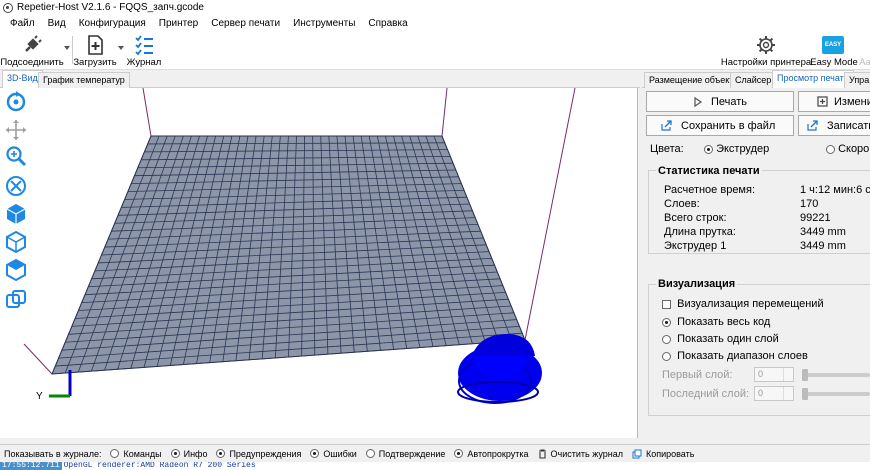  I want to click on menu-file: Файл, so click(23, 23).